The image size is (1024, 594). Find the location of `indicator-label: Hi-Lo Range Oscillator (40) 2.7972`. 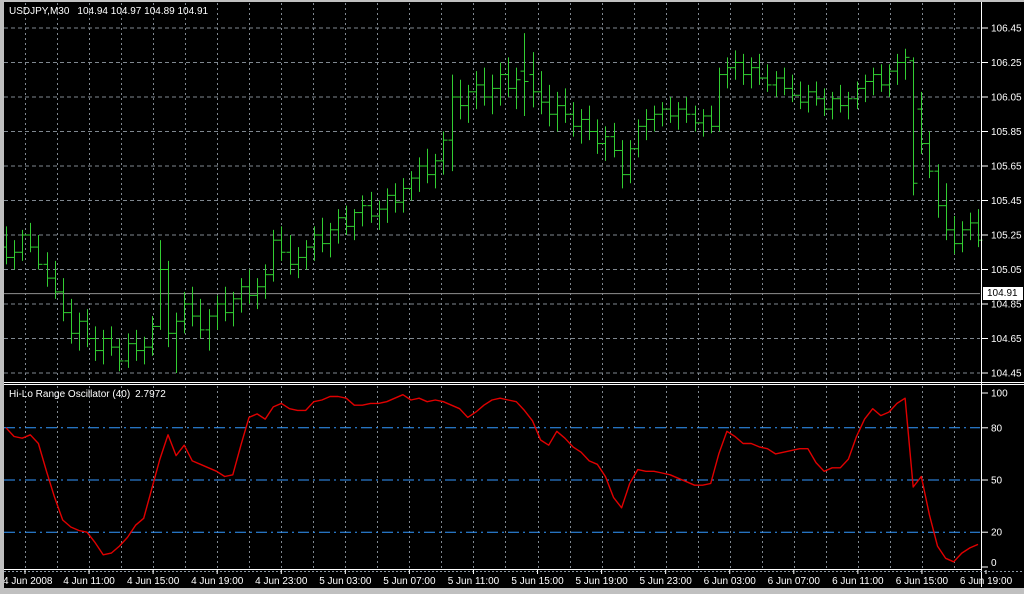

indicator-label: Hi-Lo Range Oscillator (40) 2.7972 is located at coordinates (87, 394).